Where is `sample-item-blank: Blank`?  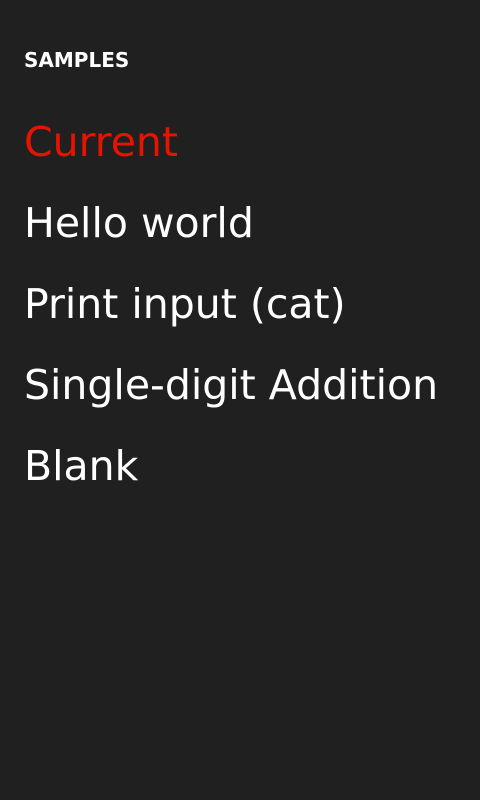
sample-item-blank: Blank is located at coordinates (244, 466).